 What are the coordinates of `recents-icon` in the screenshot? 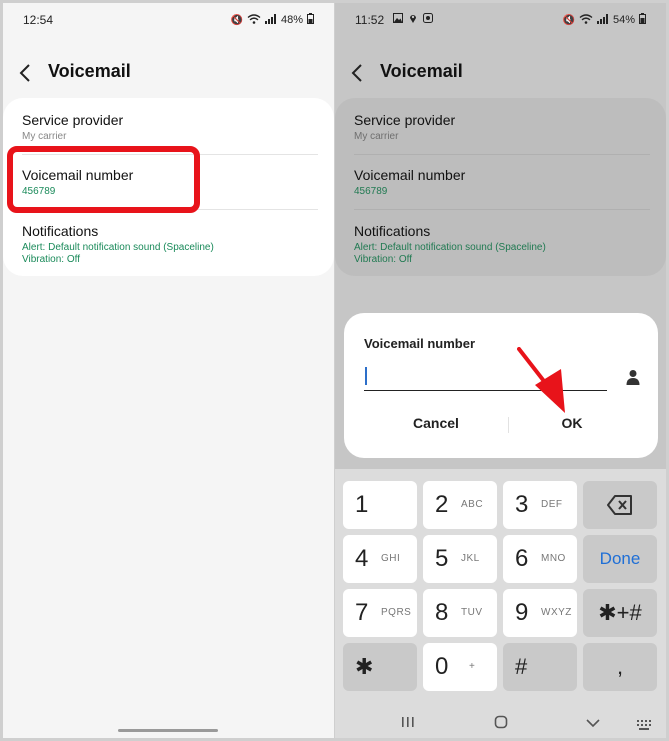 It's located at (408, 722).